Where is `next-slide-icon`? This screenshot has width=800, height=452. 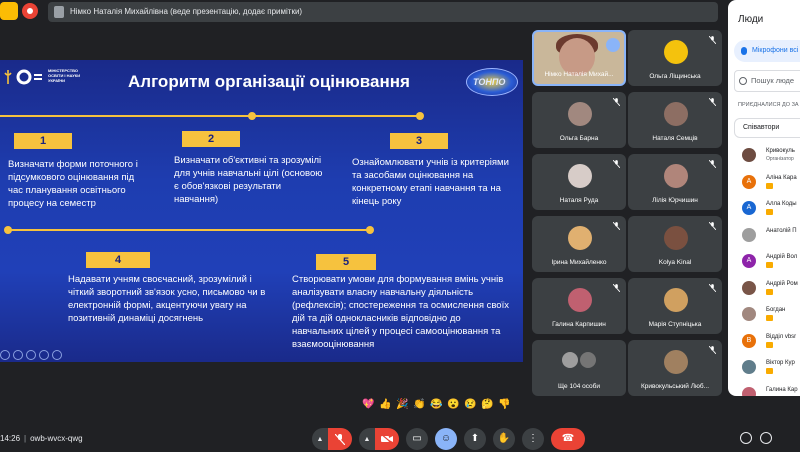 next-slide-icon is located at coordinates (18, 355).